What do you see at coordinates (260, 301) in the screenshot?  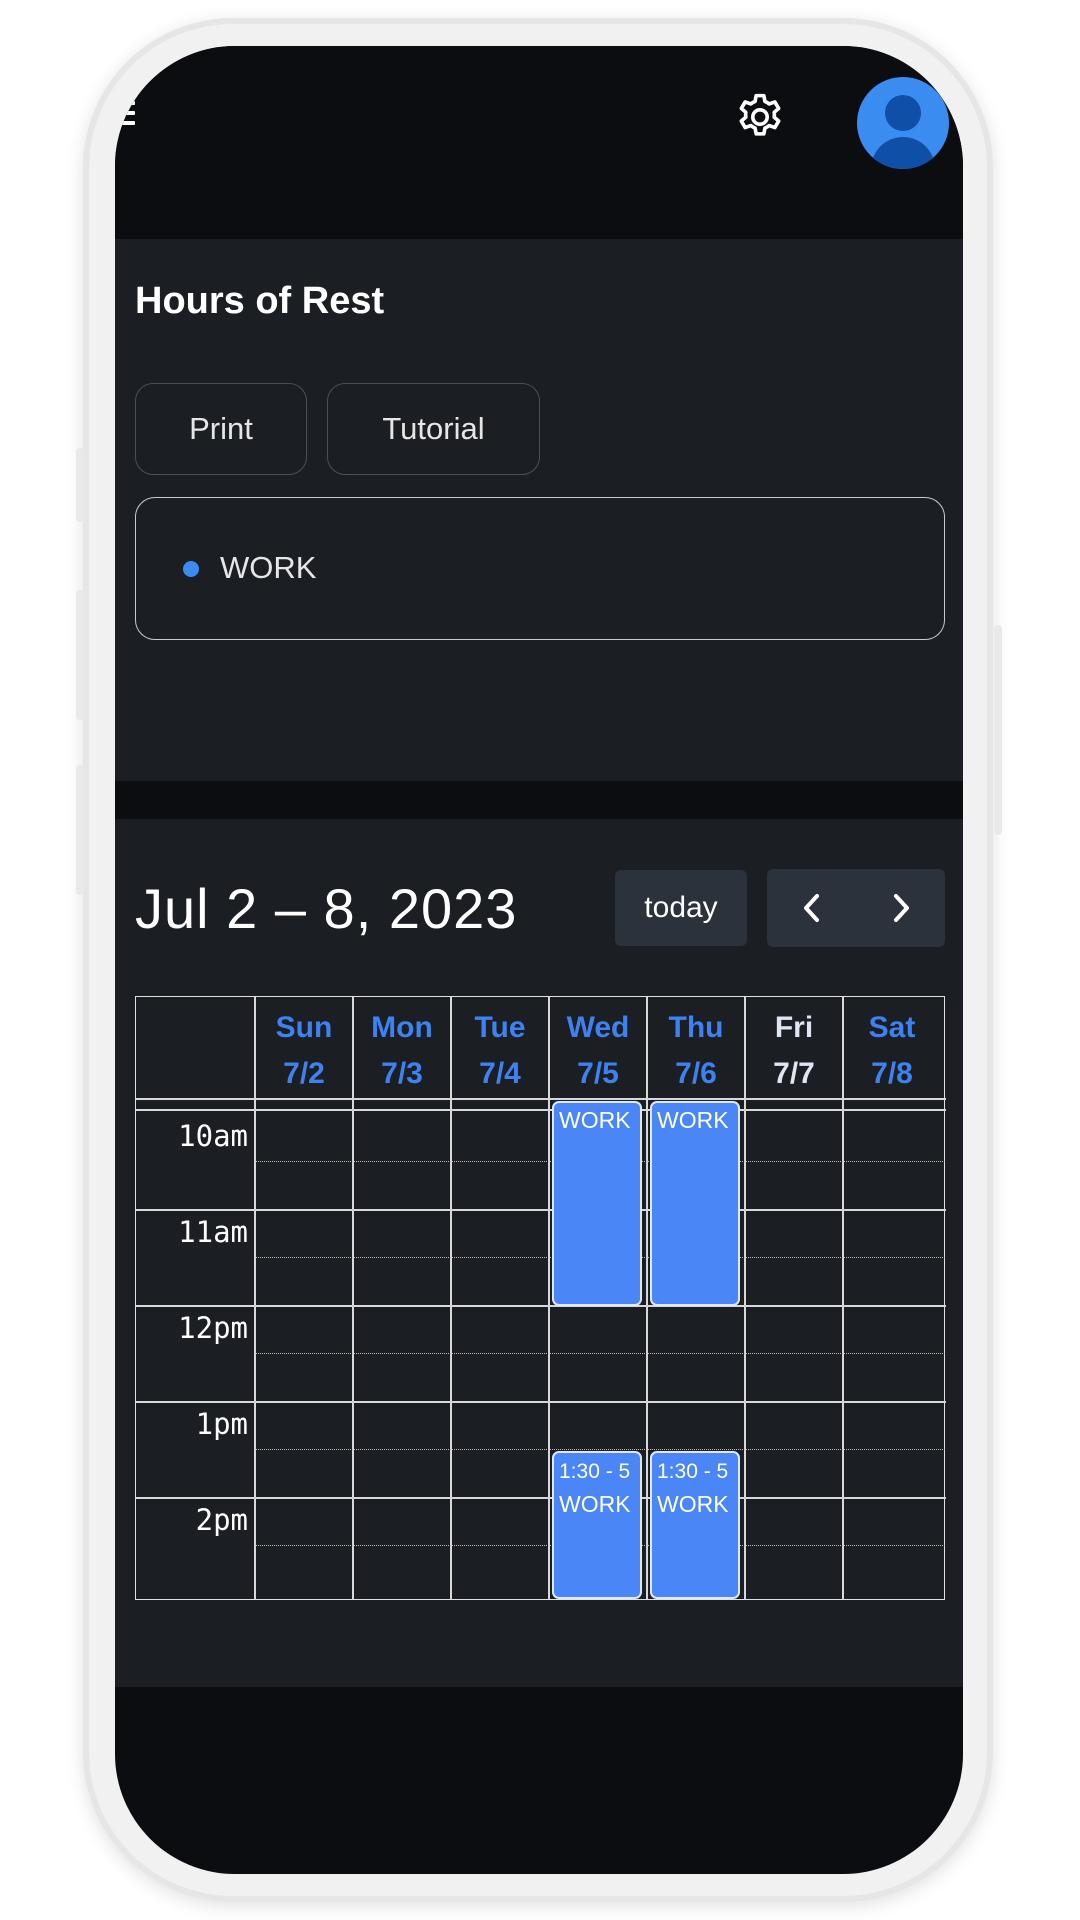 I see `page-title: Hours of Rest` at bounding box center [260, 301].